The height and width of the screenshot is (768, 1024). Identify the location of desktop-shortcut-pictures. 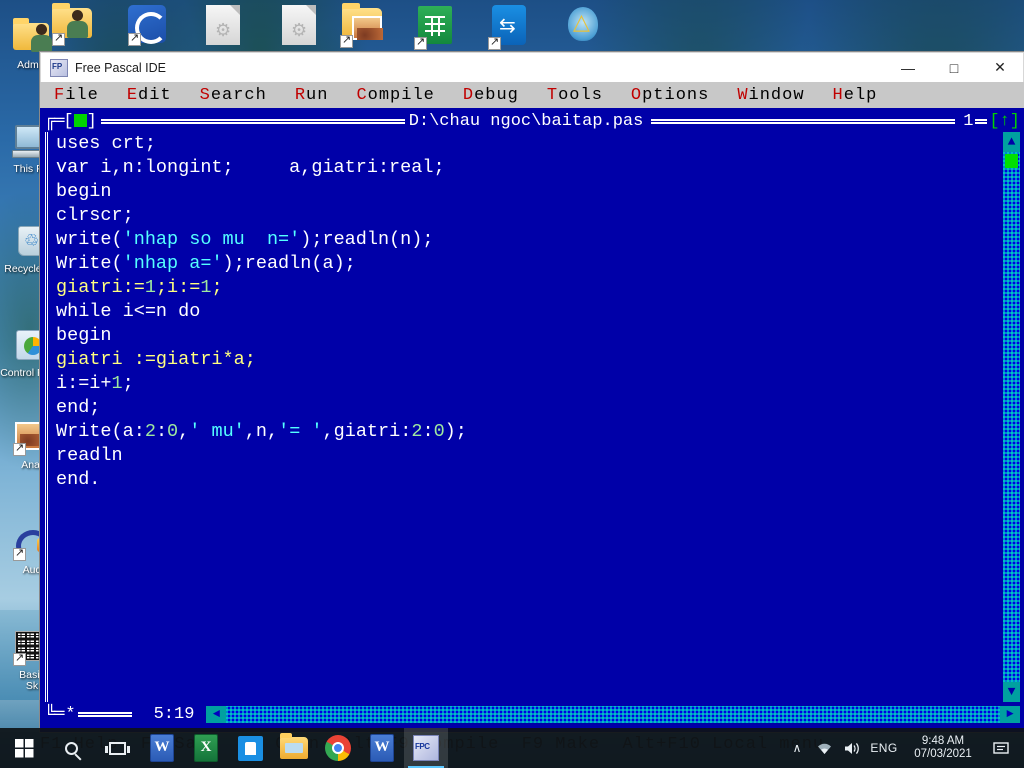
(363, 27).